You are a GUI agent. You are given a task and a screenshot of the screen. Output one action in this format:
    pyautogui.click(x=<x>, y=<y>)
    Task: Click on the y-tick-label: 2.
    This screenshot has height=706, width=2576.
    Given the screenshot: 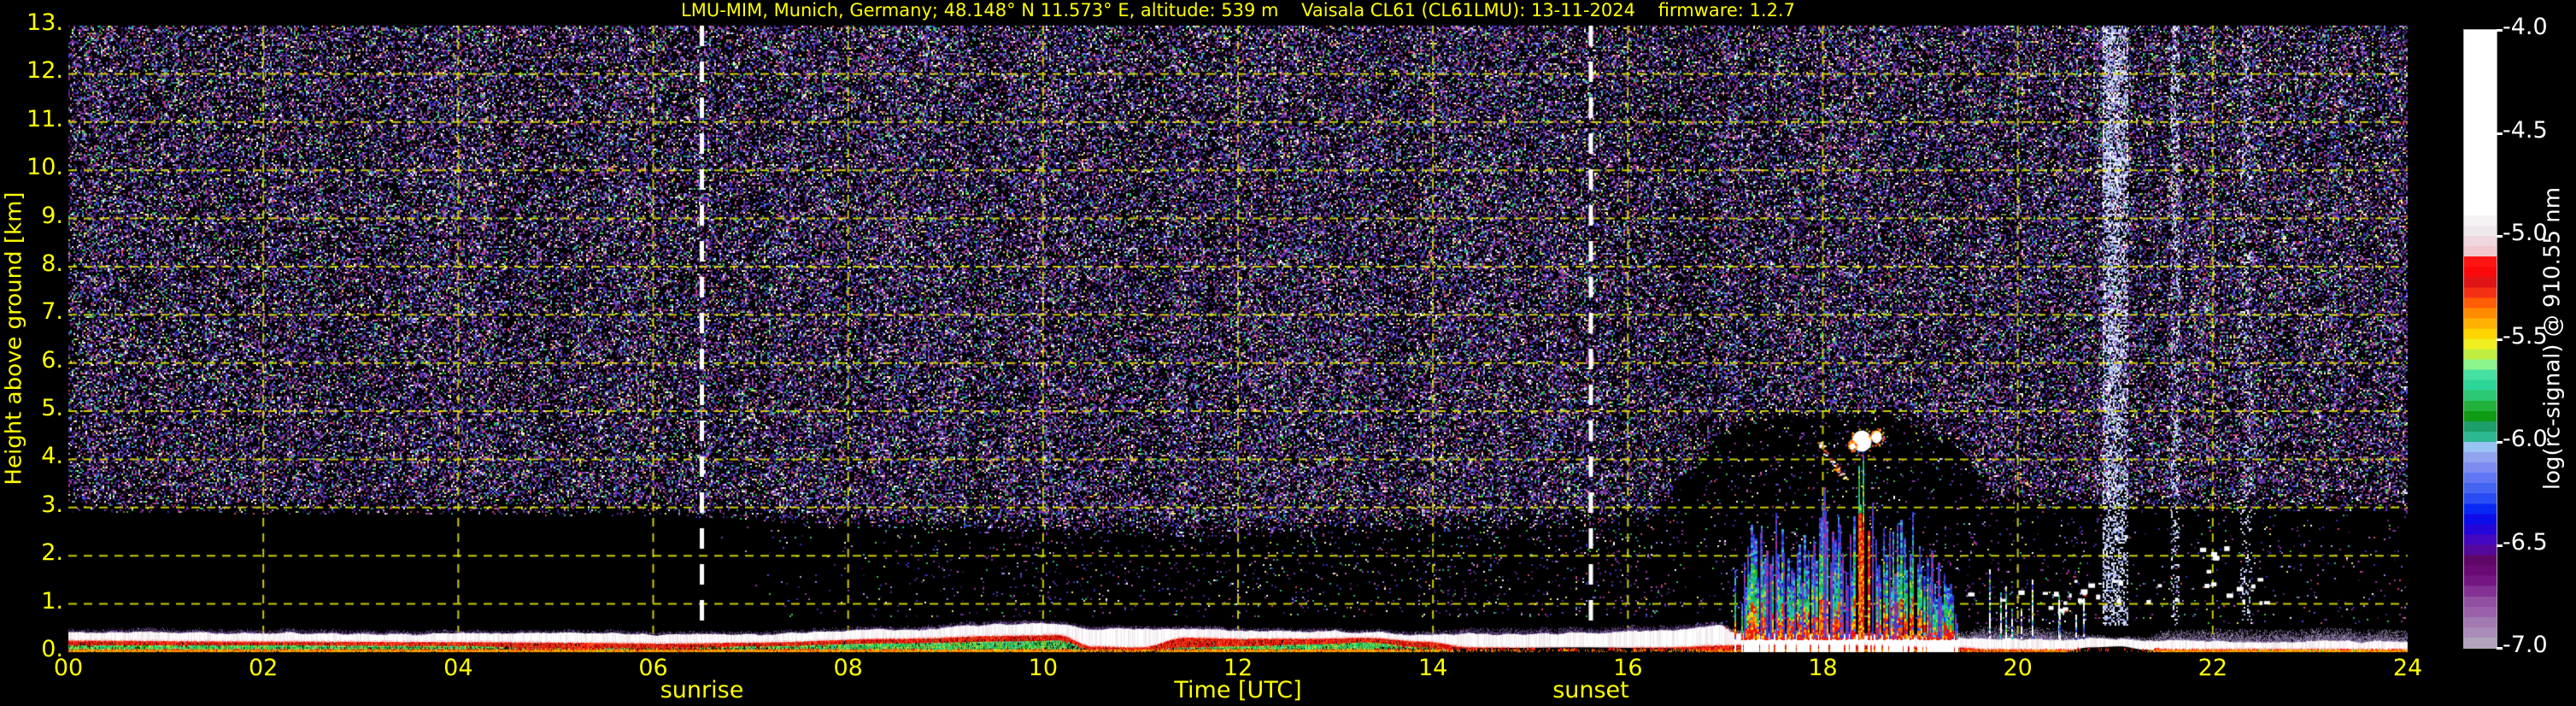 What is the action you would take?
    pyautogui.click(x=52, y=553)
    